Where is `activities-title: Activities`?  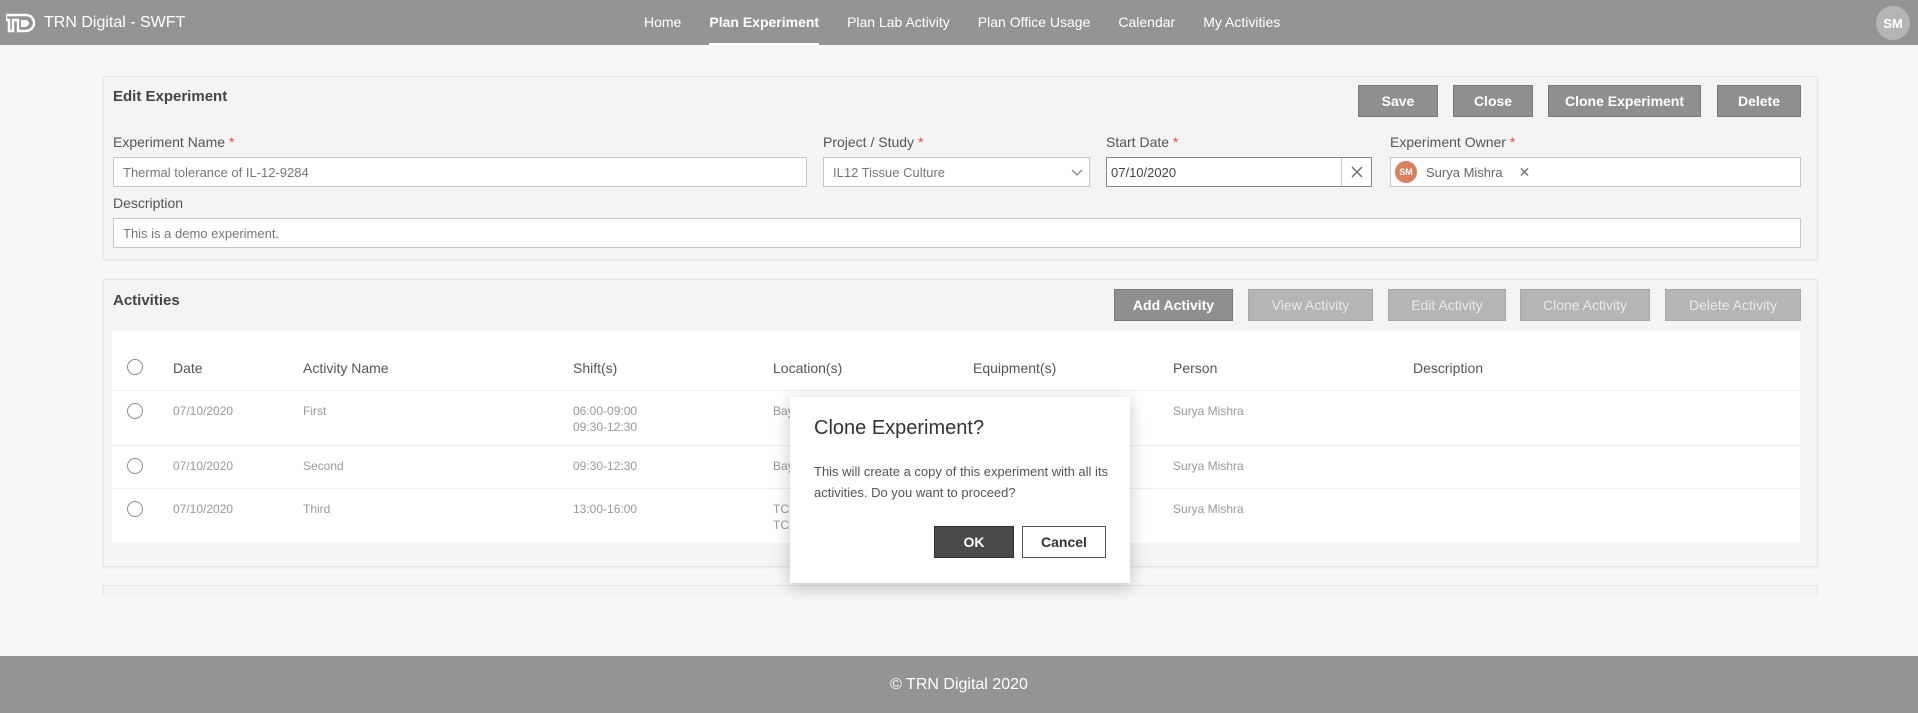 activities-title: Activities is located at coordinates (146, 300).